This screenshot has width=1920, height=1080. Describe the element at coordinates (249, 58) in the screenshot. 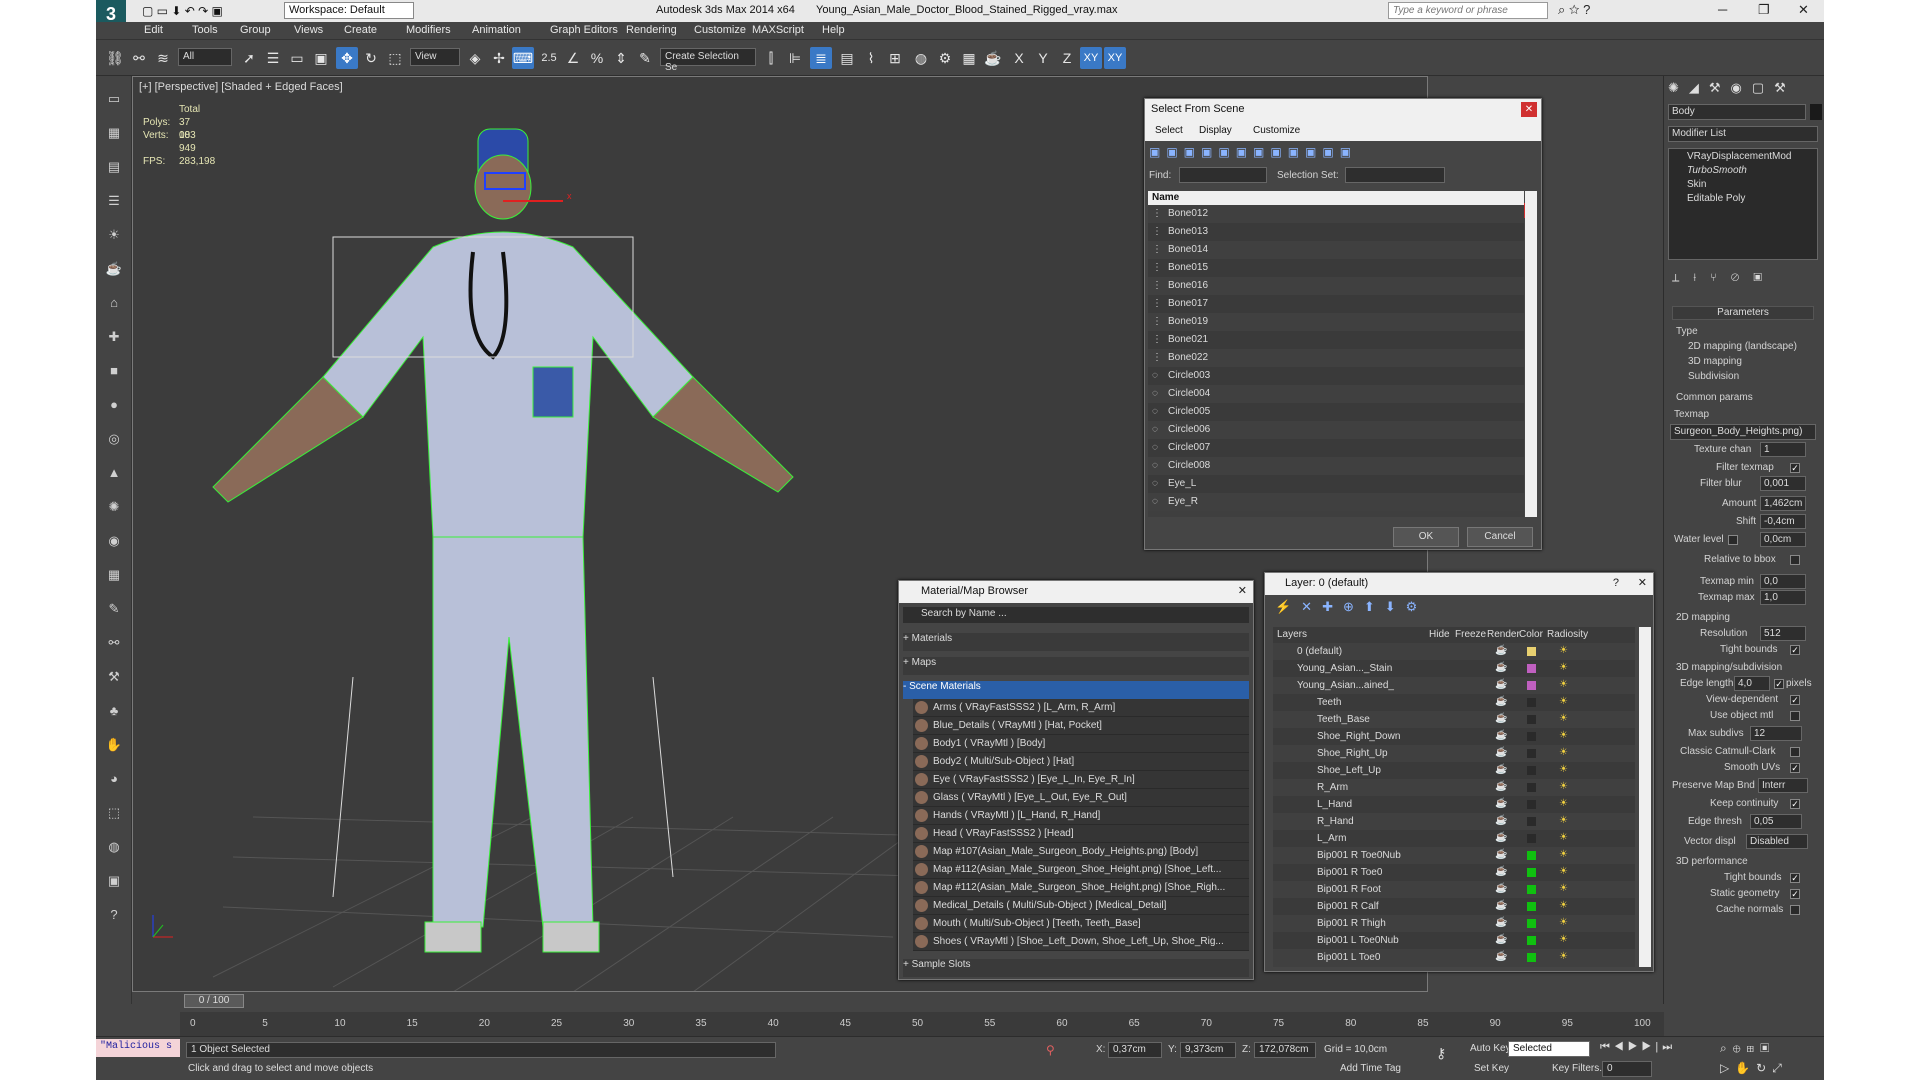

I see `select-object-icon: ➚` at that location.